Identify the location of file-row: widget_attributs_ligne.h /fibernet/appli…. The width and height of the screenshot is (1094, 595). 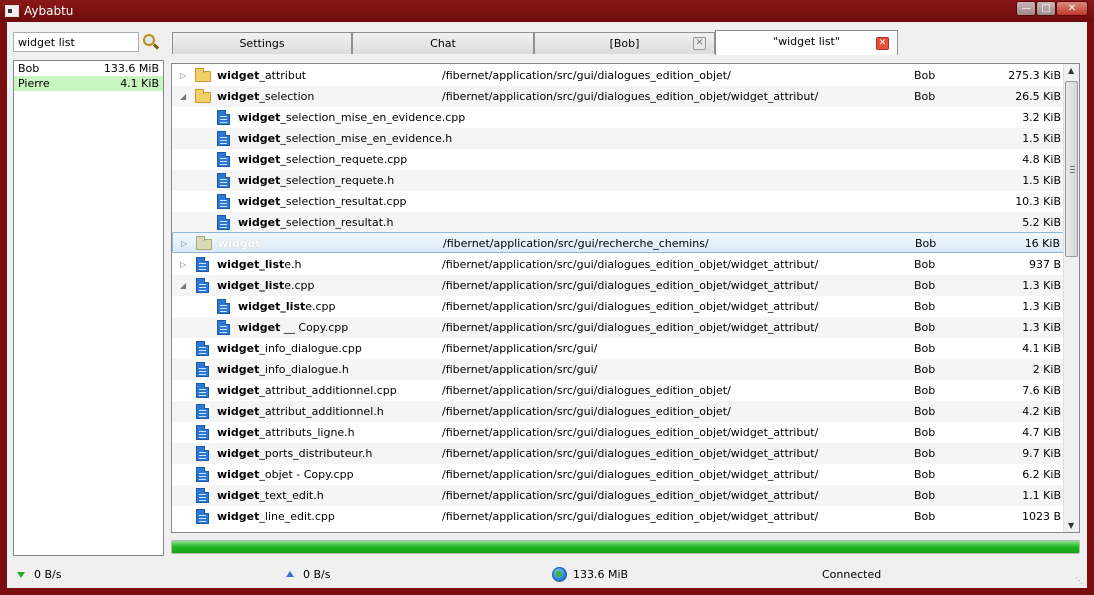
(618, 432).